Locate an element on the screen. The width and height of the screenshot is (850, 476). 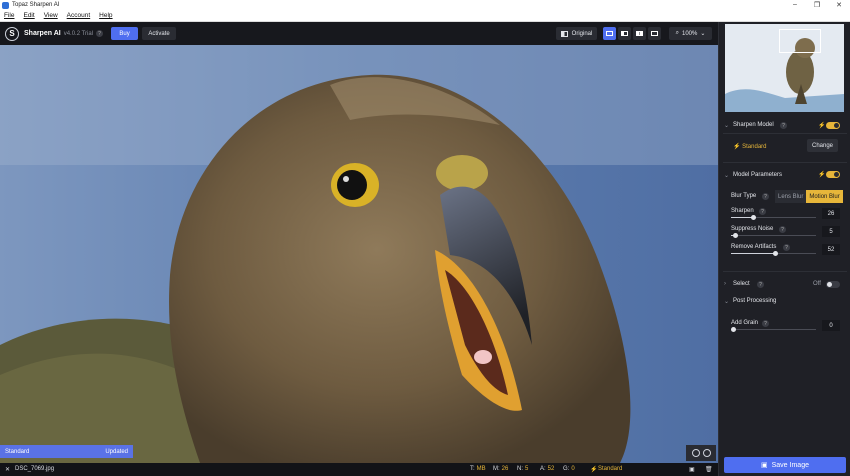
preview-model-label: Standard is located at coordinates (17, 451).